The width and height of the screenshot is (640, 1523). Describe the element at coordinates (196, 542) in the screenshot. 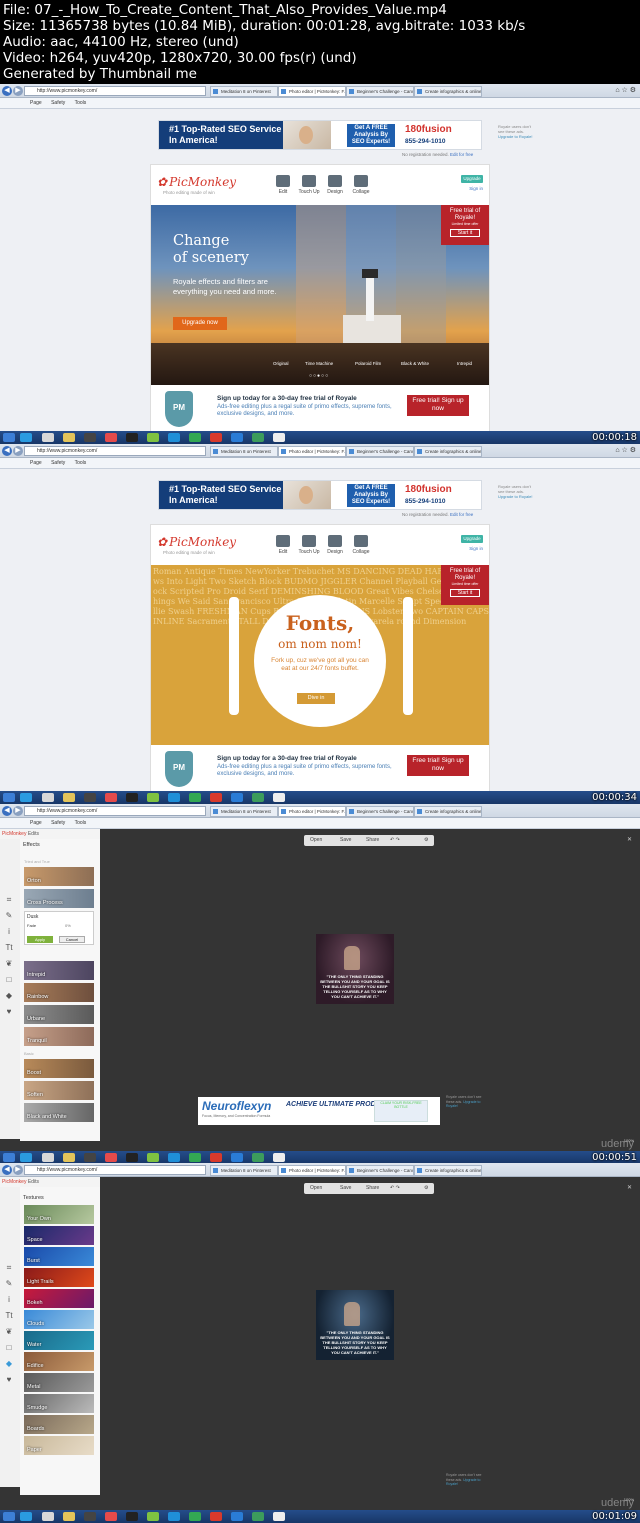

I see `picmonkey-logo: PicMonkey` at that location.